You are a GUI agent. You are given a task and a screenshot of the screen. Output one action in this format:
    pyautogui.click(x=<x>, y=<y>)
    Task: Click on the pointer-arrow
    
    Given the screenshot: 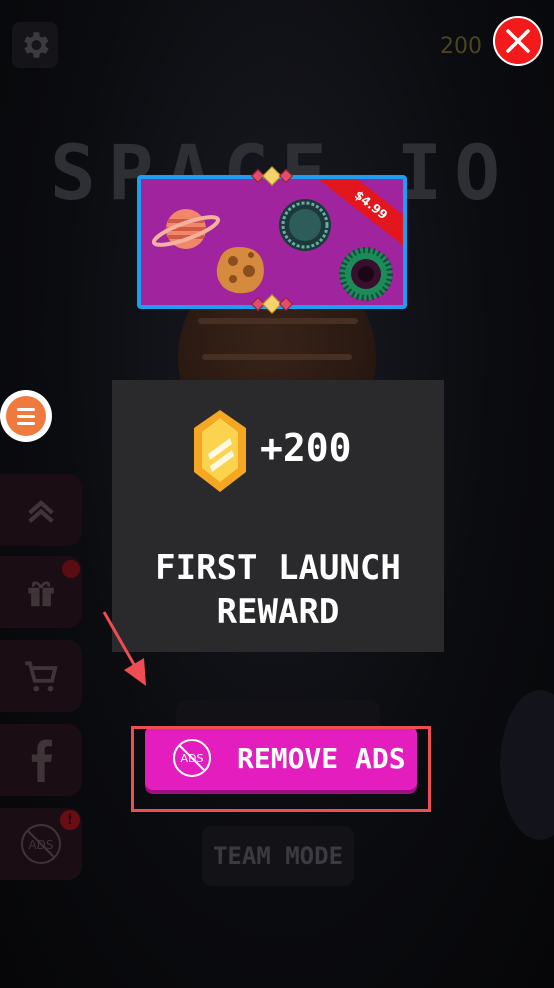 What is the action you would take?
    pyautogui.click(x=124, y=648)
    